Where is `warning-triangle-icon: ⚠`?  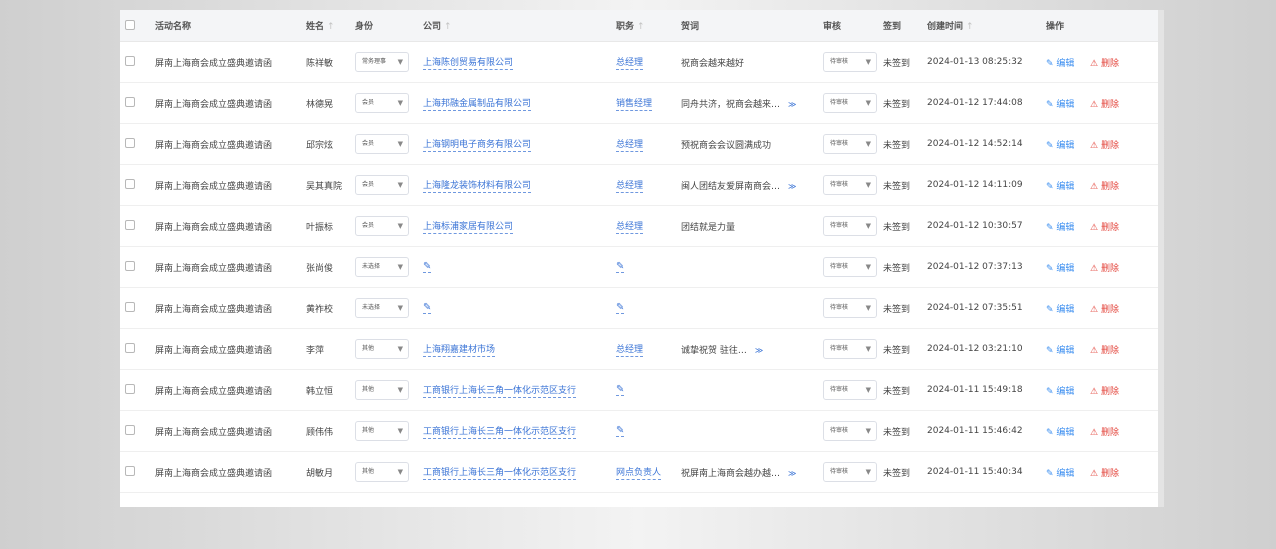
warning-triangle-icon: ⚠ is located at coordinates (1095, 63).